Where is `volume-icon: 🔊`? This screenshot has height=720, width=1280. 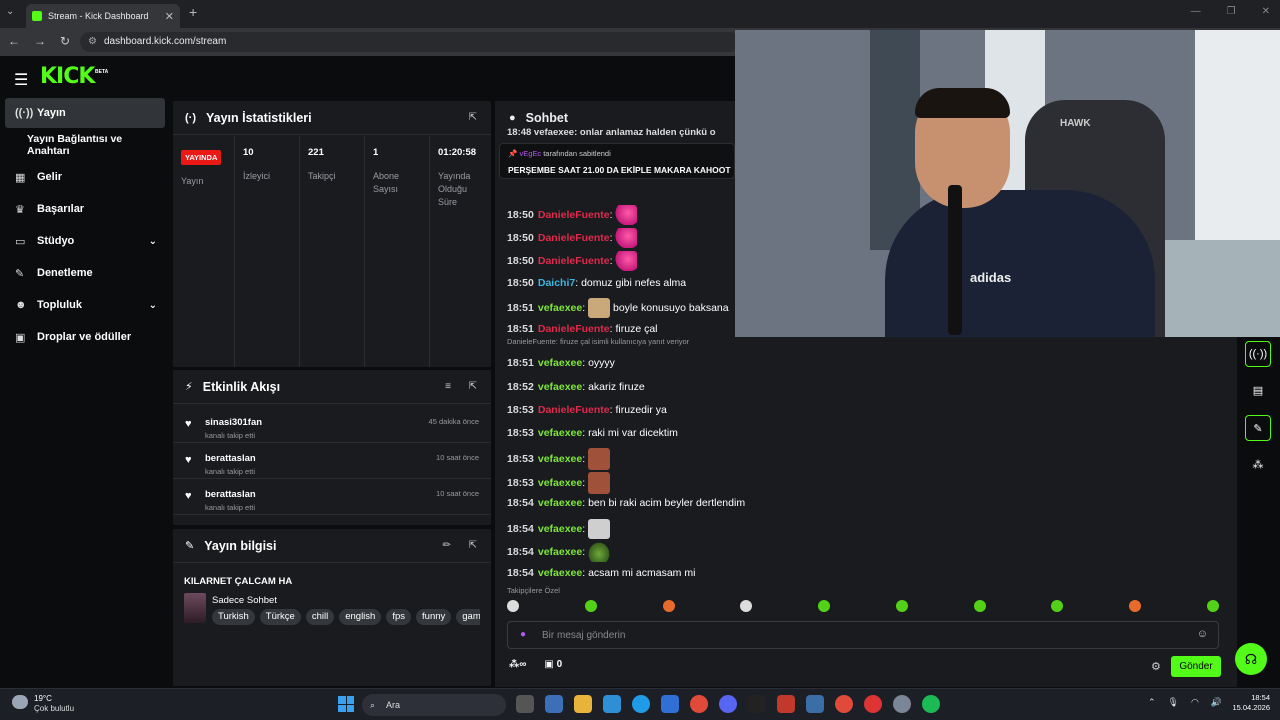 volume-icon: 🔊 is located at coordinates (1216, 702).